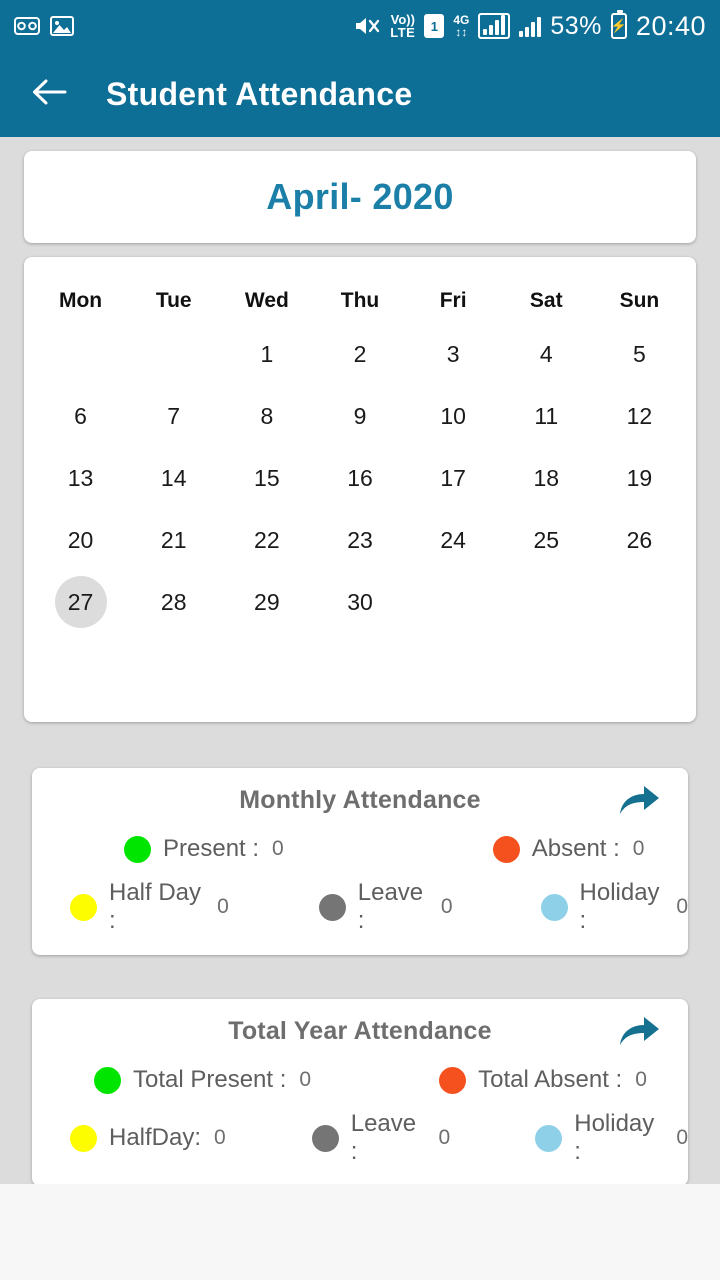  I want to click on month-header-card: April- 2020, so click(360, 197).